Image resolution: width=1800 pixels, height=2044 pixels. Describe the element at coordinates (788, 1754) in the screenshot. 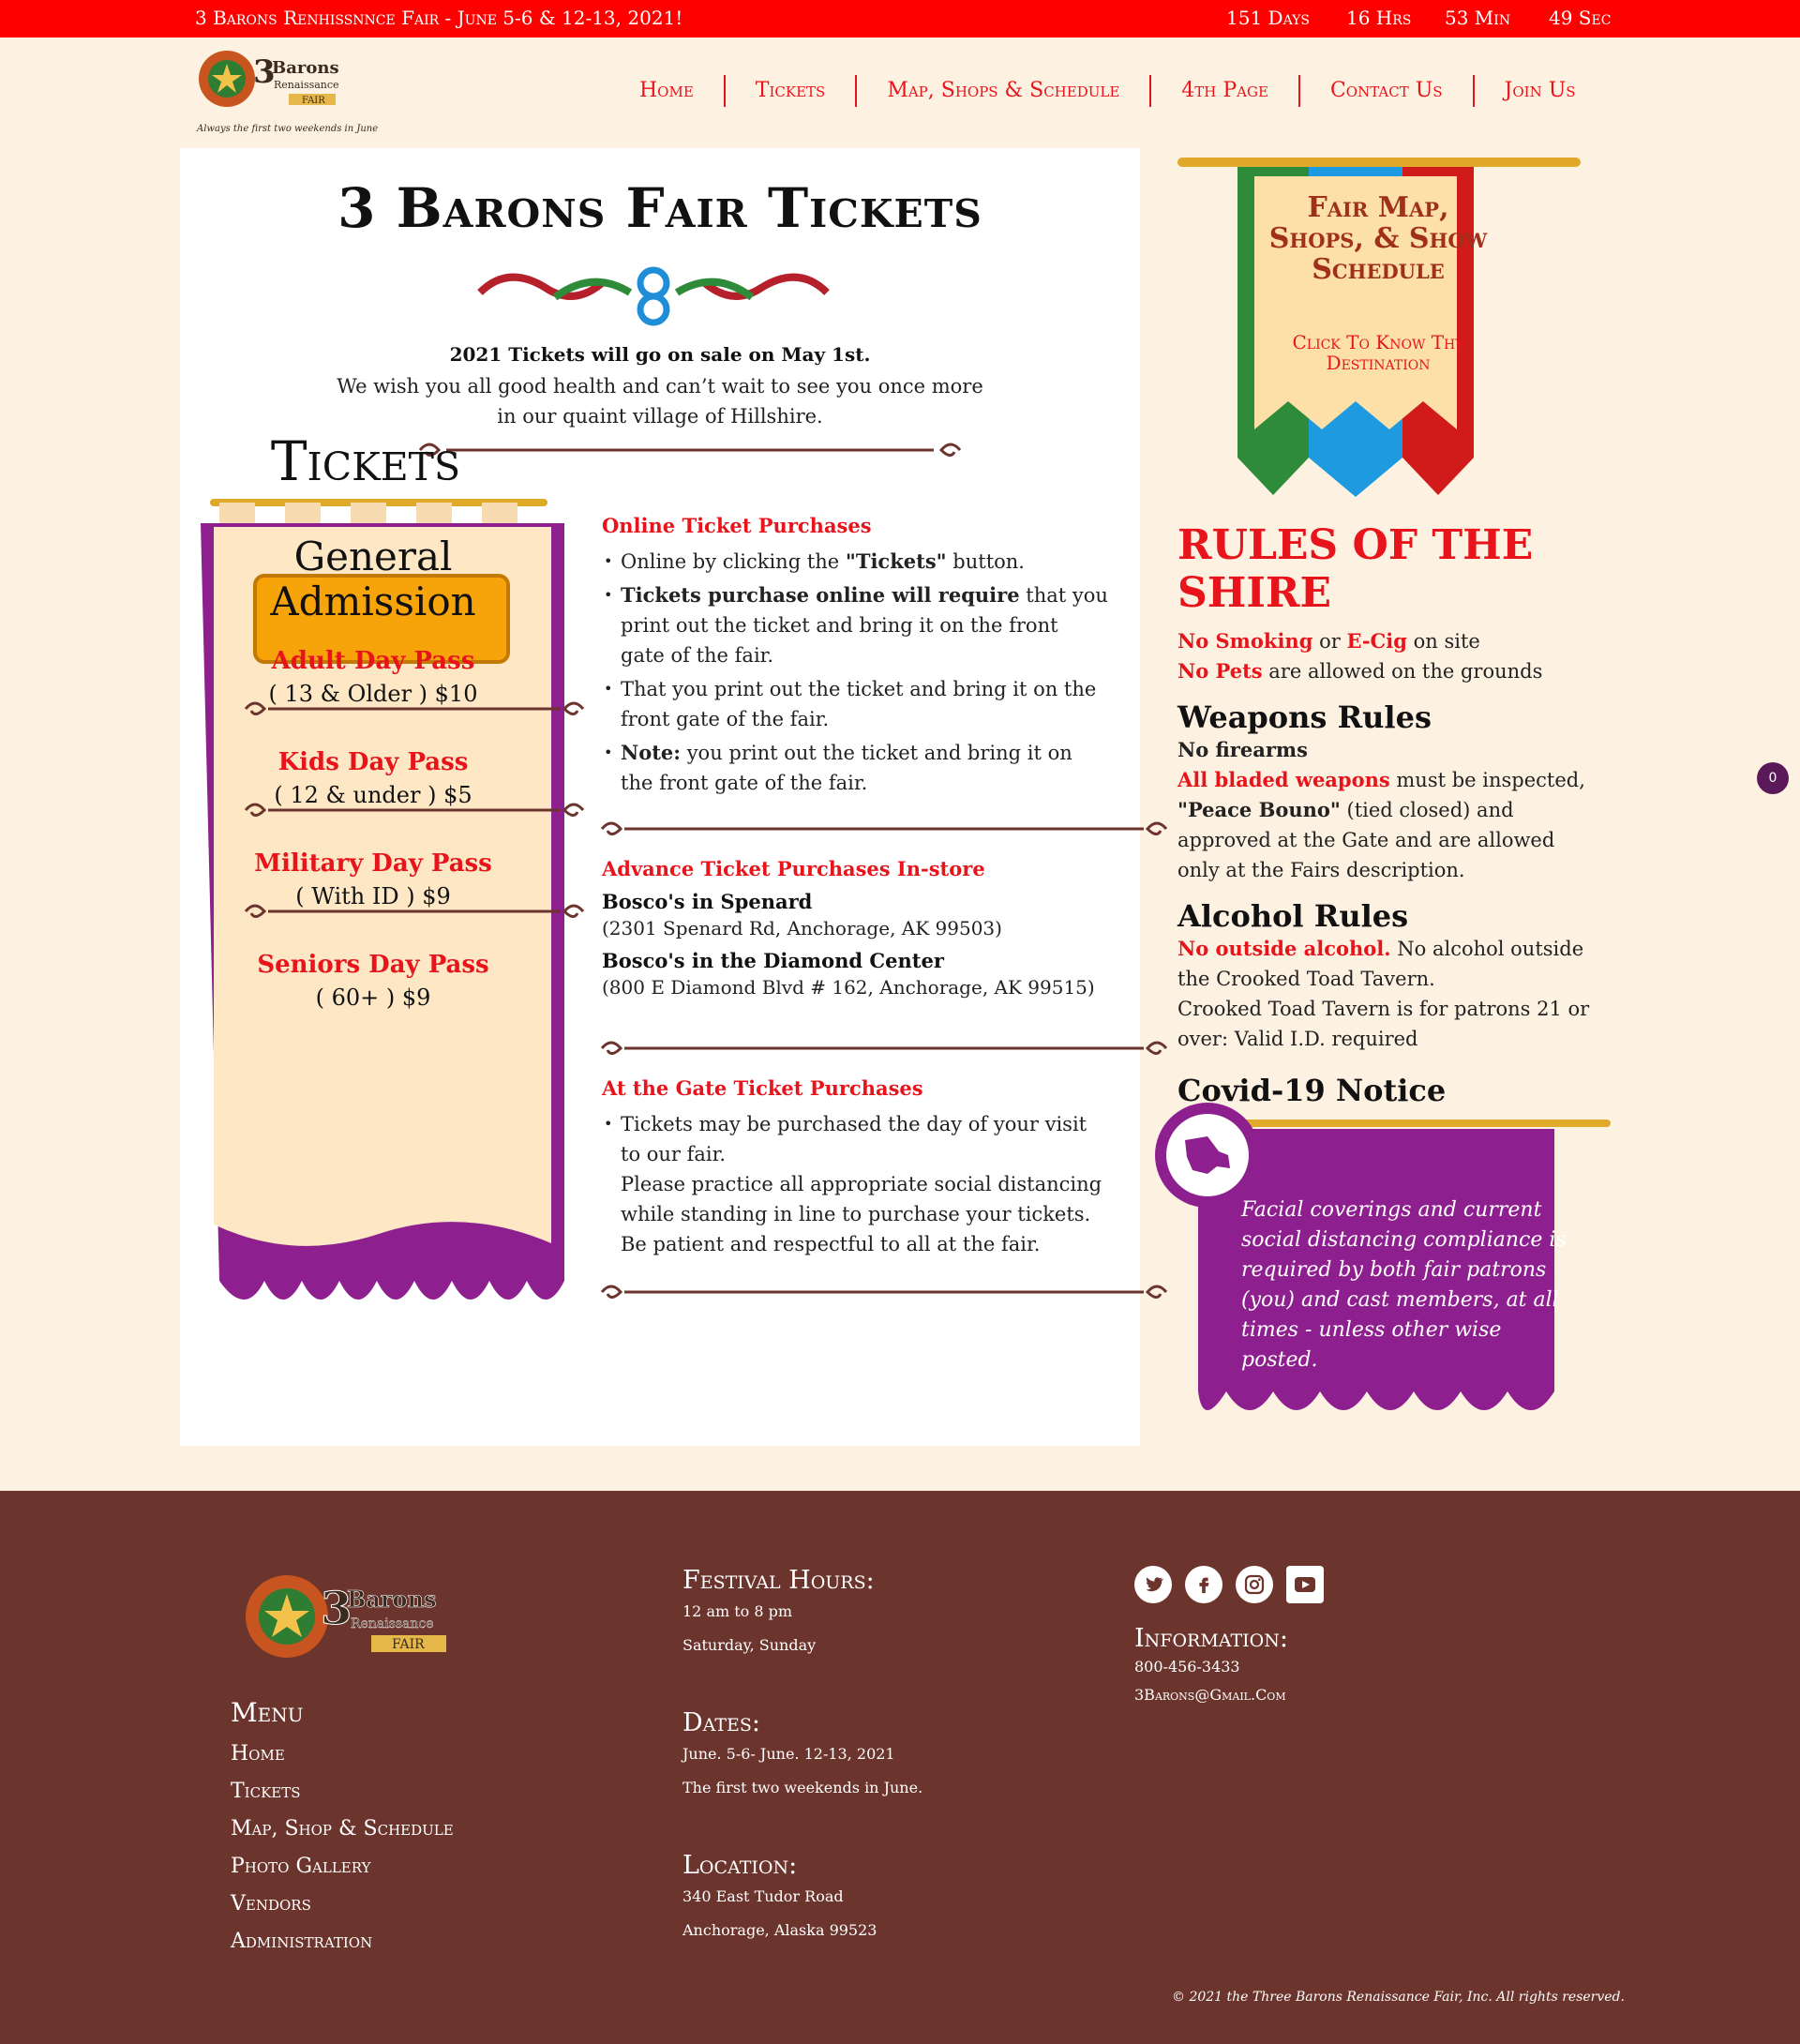

I see `dates-range: June. 5-6- June. 12-13, 2021` at that location.